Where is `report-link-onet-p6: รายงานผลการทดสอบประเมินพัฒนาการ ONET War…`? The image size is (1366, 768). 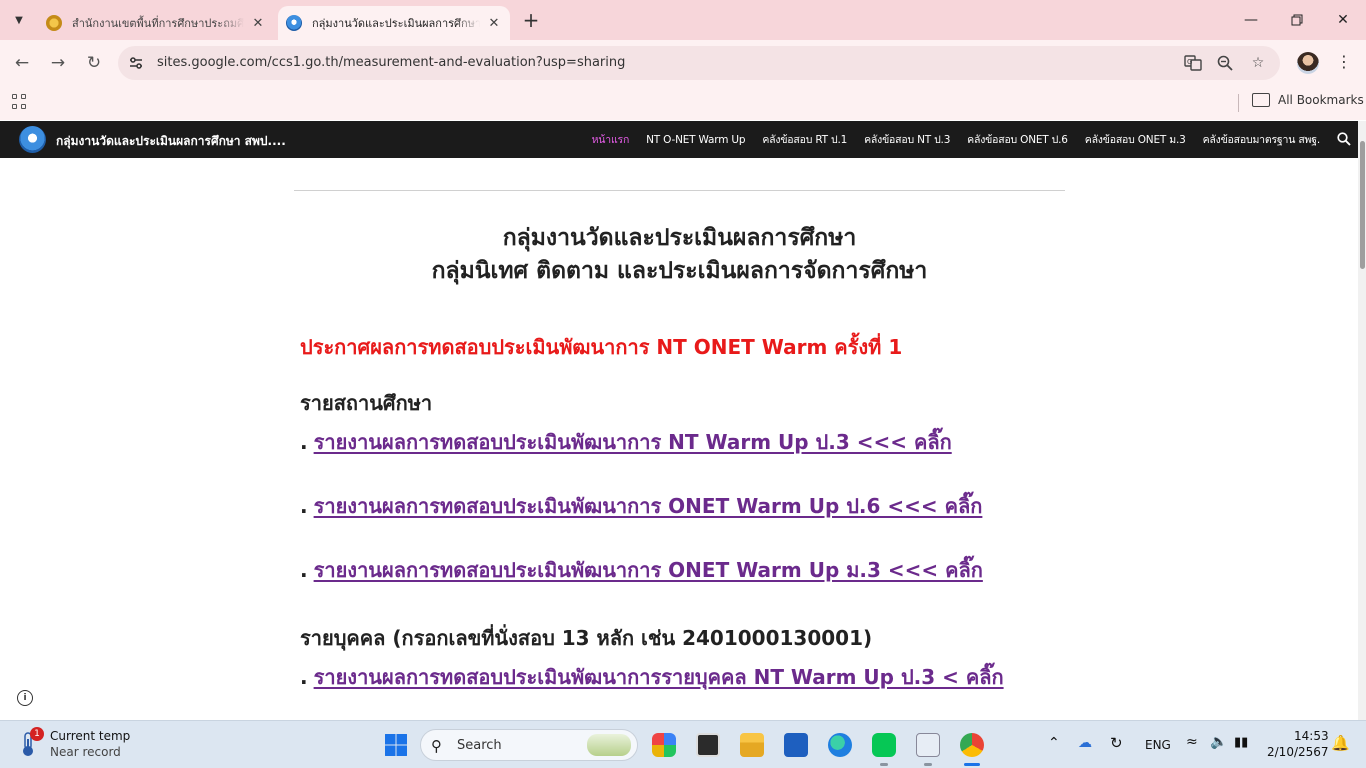
report-link-onet-p6: รายงานผลการทดสอบประเมินพัฒนาการ ONET War… is located at coordinates (648, 506).